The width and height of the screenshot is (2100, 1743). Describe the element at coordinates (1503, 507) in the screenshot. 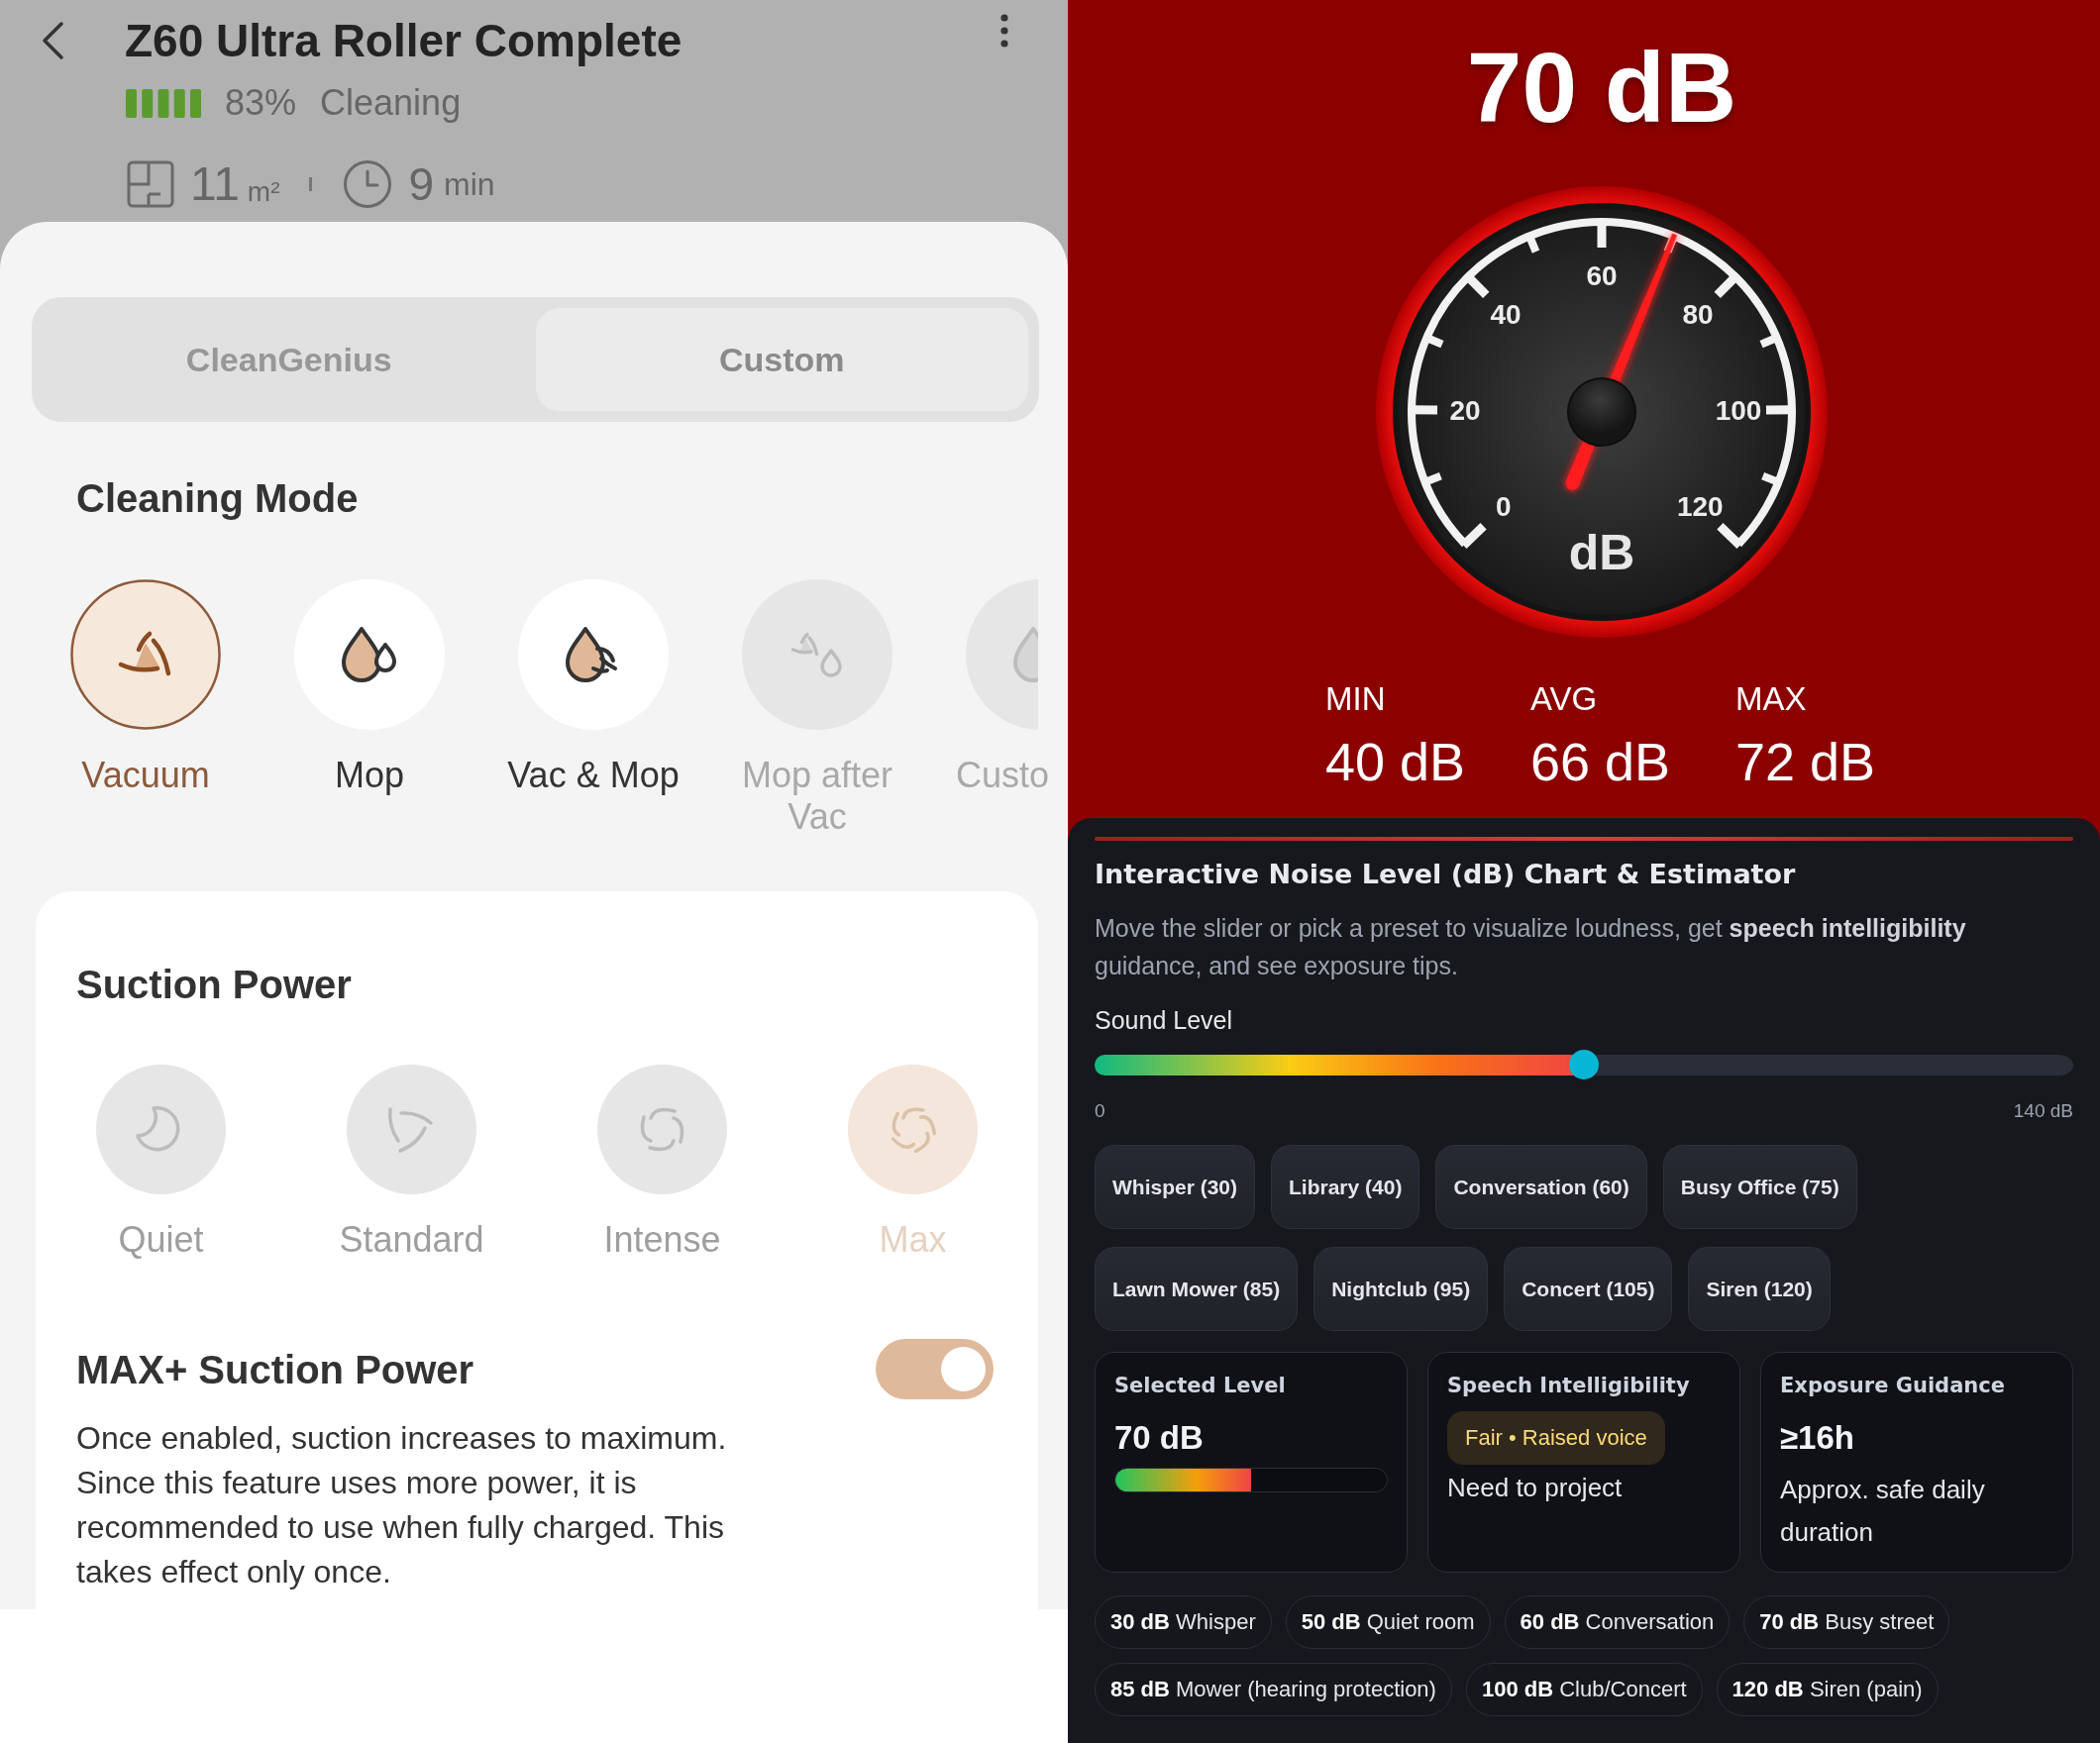

I see `gauge-tick-label: 0` at that location.